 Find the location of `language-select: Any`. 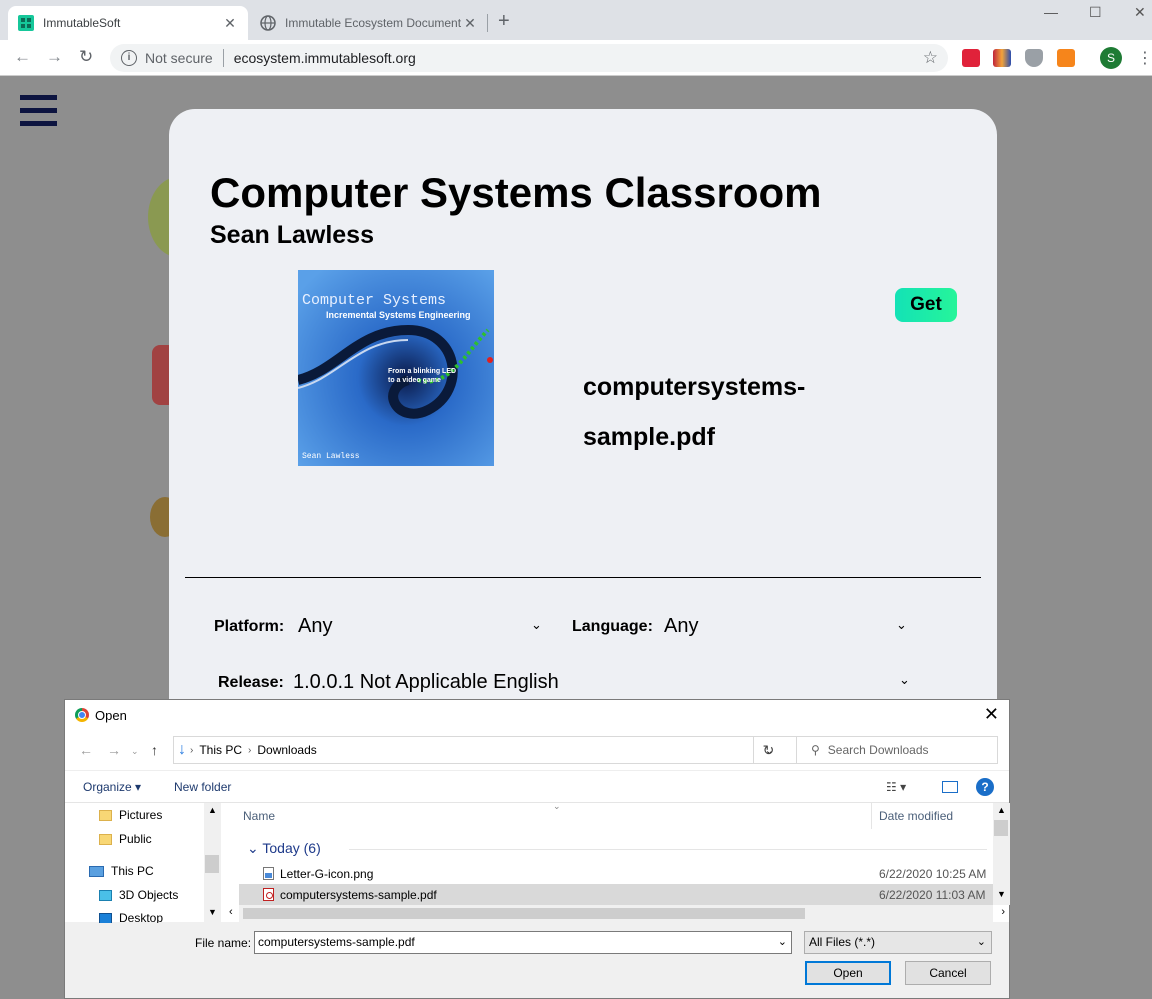

language-select: Any is located at coordinates (681, 626).